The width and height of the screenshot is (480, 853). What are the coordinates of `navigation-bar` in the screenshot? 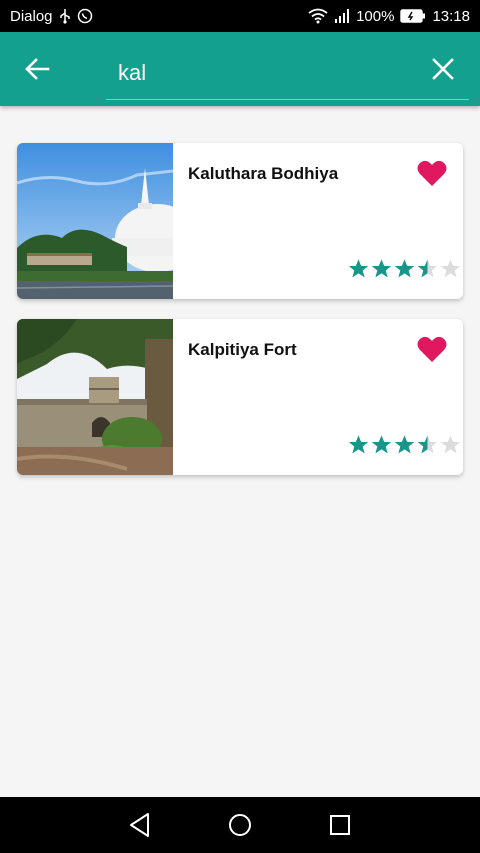 It's located at (240, 825).